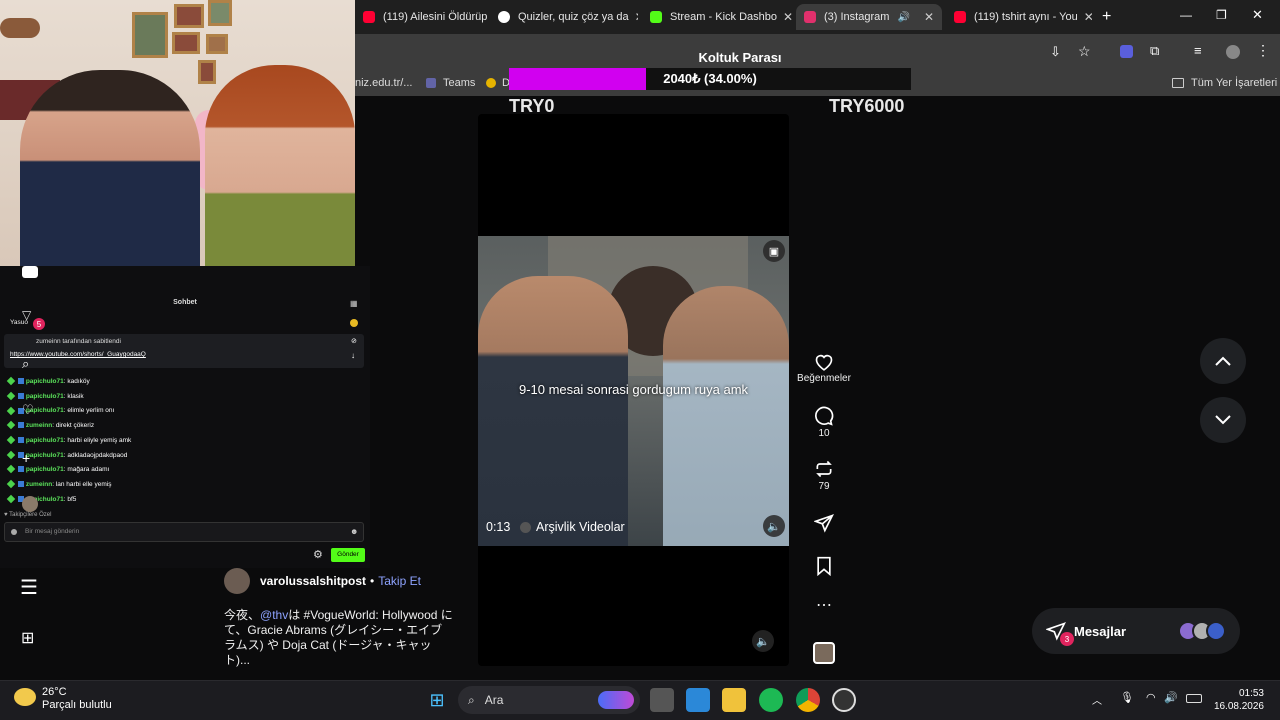 The width and height of the screenshot is (1280, 720). Describe the element at coordinates (313, 581) in the screenshot. I see `author-name: varolussalshitpost` at that location.